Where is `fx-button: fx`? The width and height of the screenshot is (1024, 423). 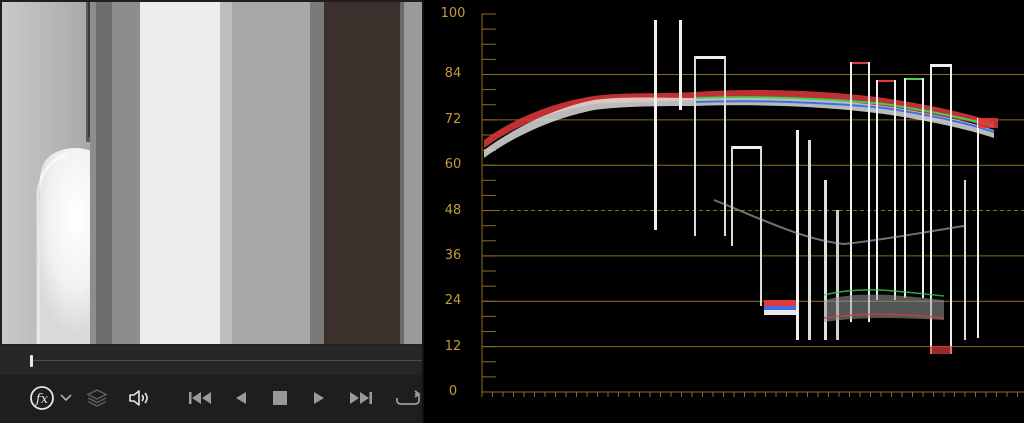
fx-button: fx is located at coordinates (42, 398).